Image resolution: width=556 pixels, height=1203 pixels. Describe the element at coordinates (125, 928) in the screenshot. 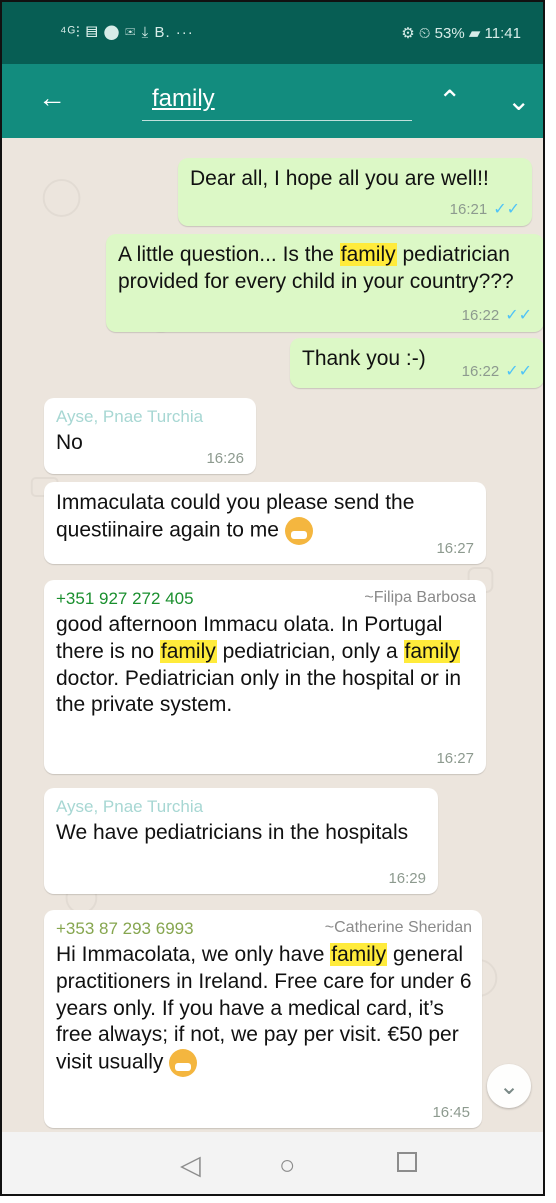

I see `sender-name: +353 87 293 6993` at that location.